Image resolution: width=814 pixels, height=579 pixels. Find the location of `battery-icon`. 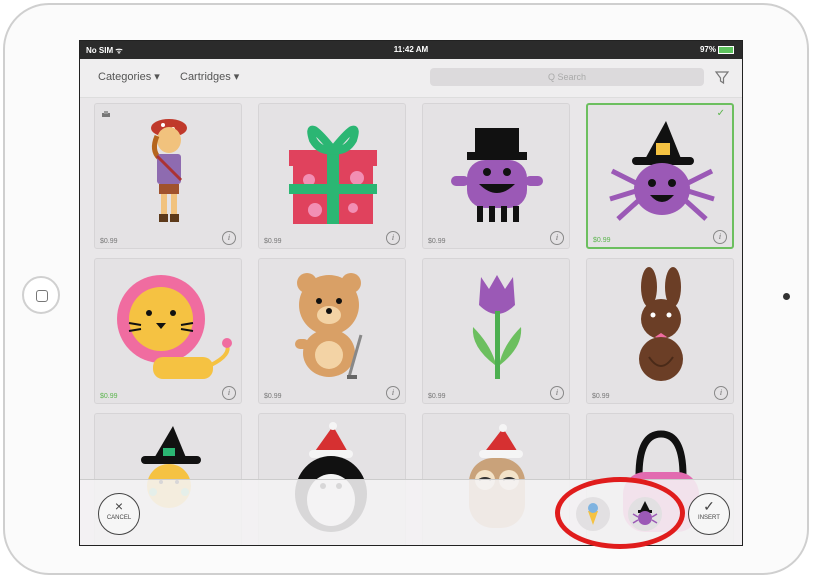

battery-icon is located at coordinates (726, 49).